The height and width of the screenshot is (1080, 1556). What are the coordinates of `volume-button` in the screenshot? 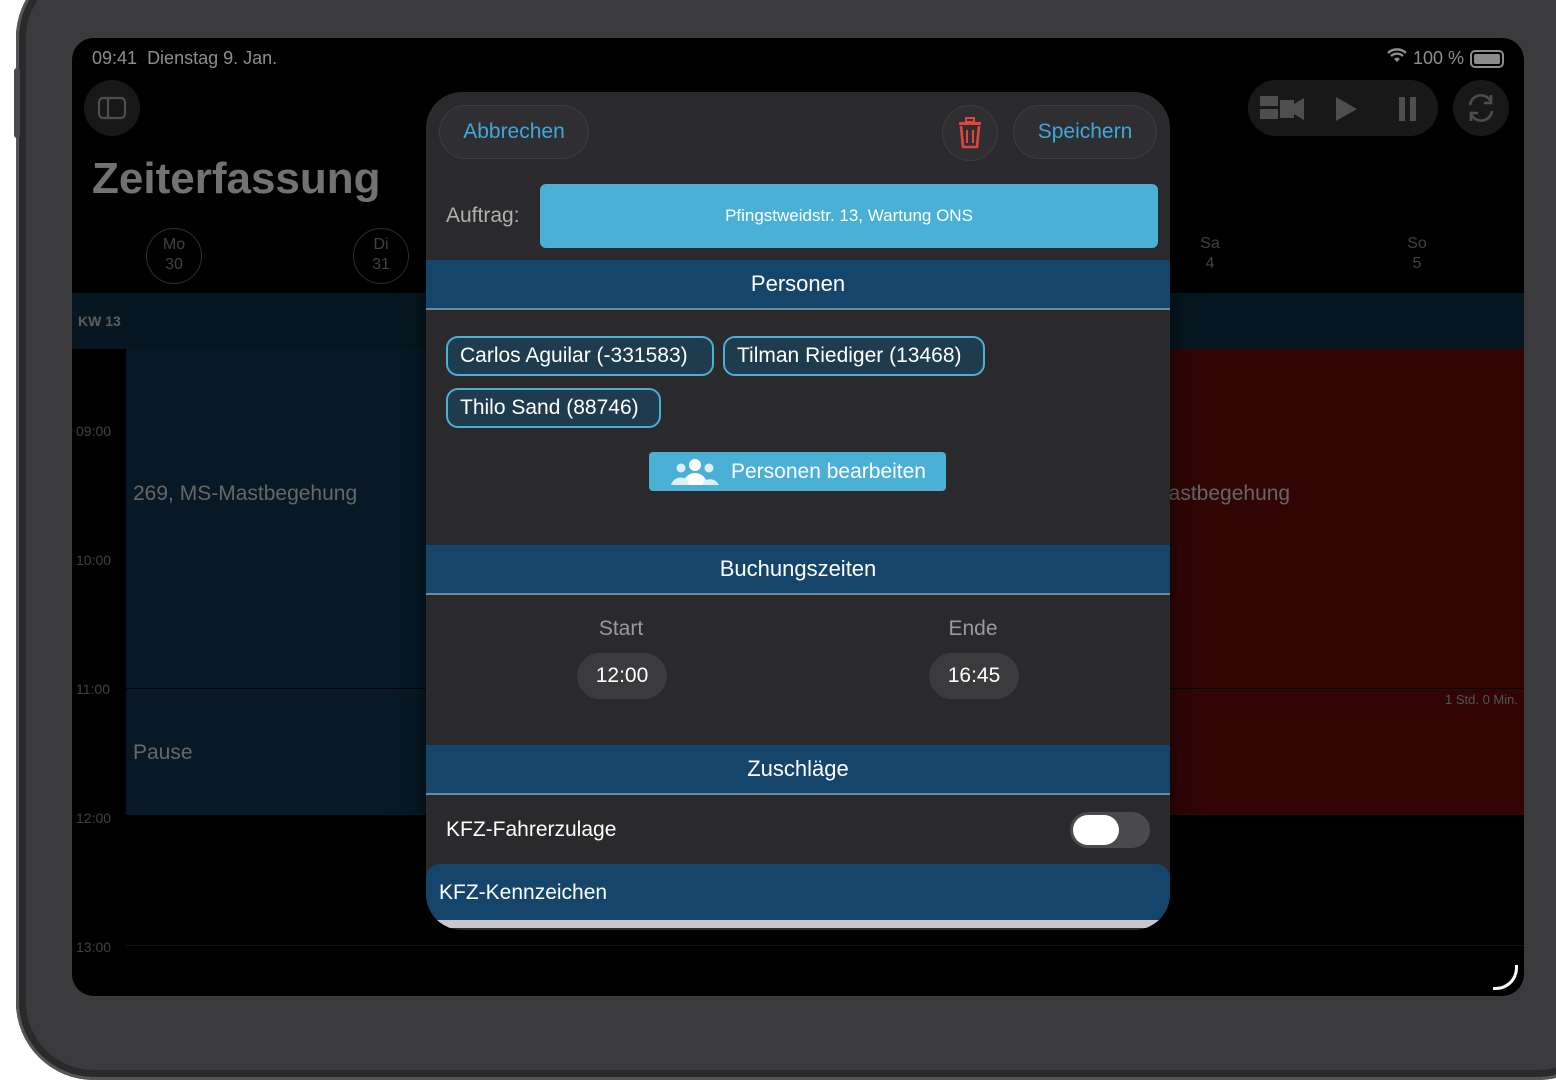 It's located at (17, 103).